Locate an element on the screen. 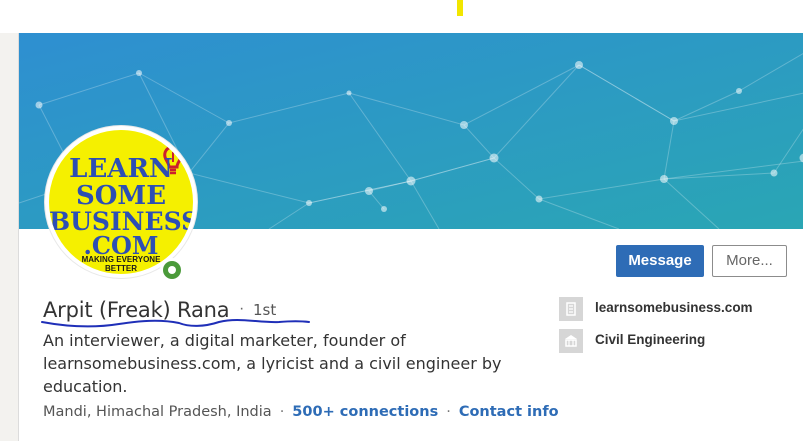 This screenshot has height=441, width=803. message-button: Message is located at coordinates (660, 261).